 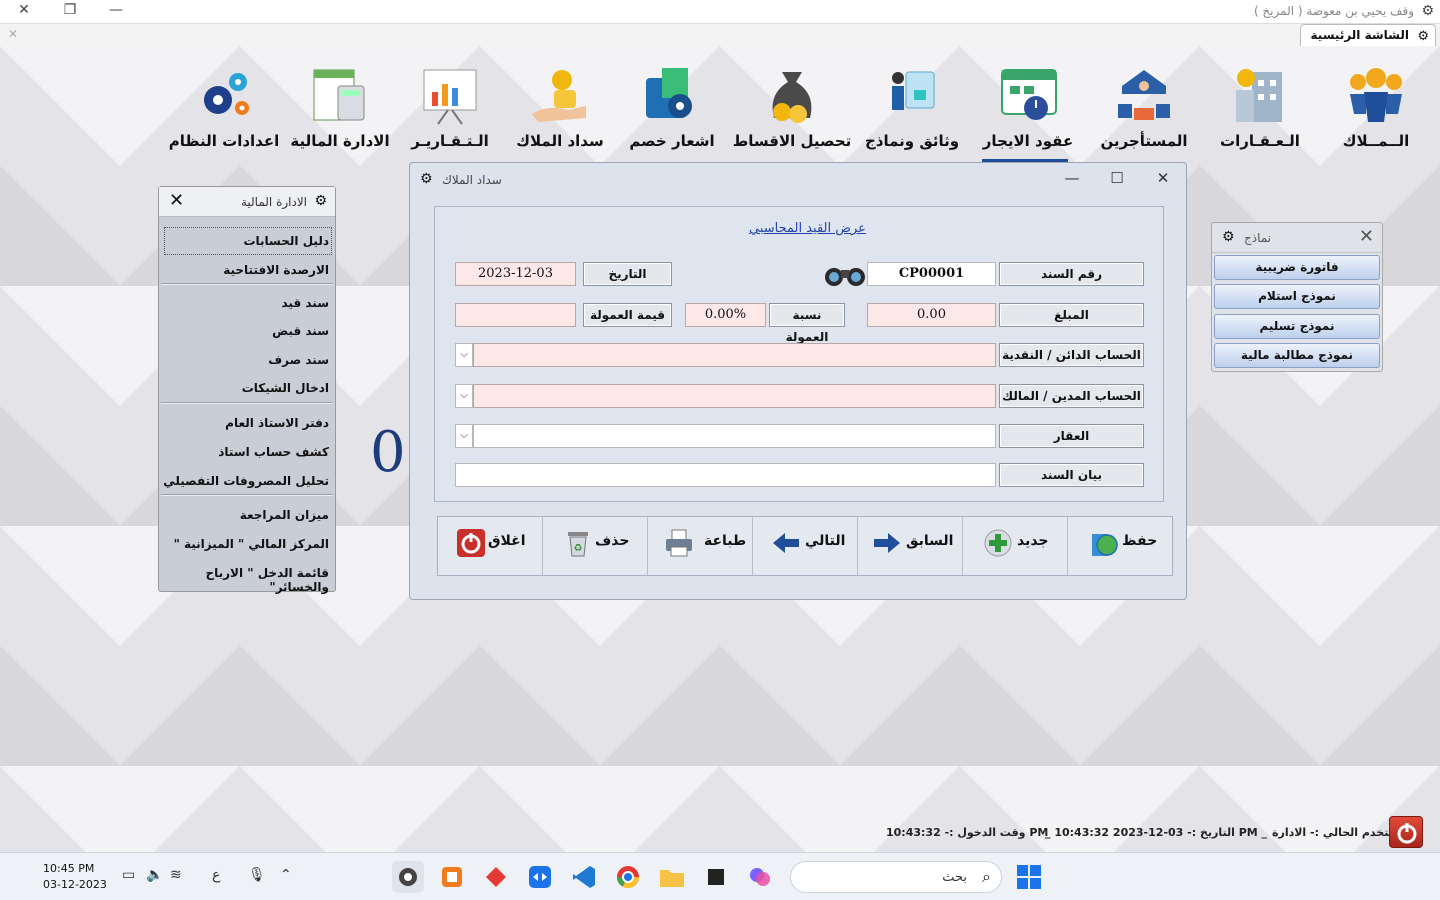 What do you see at coordinates (734, 355) in the screenshot?
I see `credit-account-select` at bounding box center [734, 355].